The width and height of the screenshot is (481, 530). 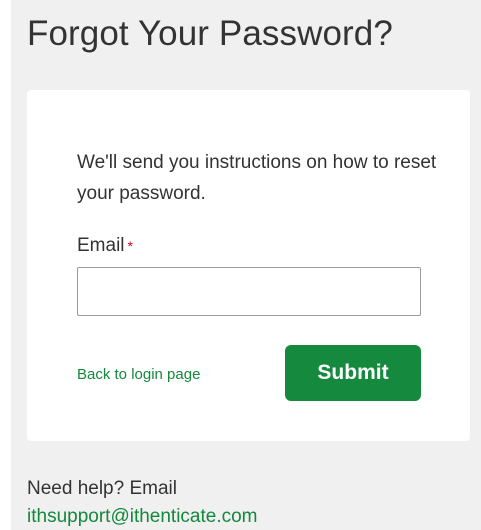 What do you see at coordinates (138, 374) in the screenshot?
I see `back-to-login-link: Back to login page` at bounding box center [138, 374].